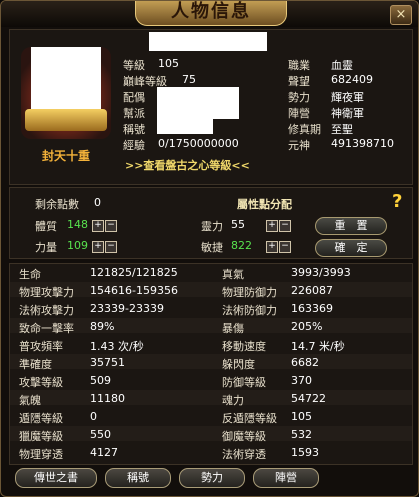 The width and height of the screenshot is (419, 497). I want to click on agility-value: 822, so click(241, 245).